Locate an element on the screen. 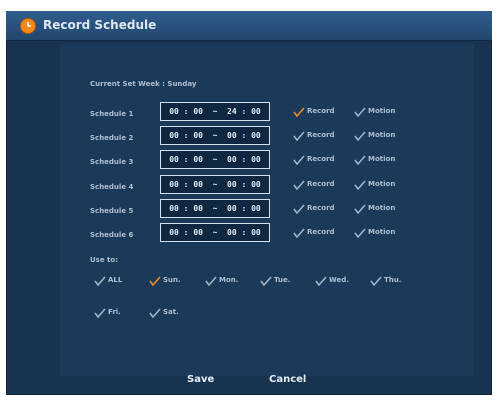 This screenshot has height=401, width=498. current-week-label: Current Set Week : Sunday is located at coordinates (143, 84).